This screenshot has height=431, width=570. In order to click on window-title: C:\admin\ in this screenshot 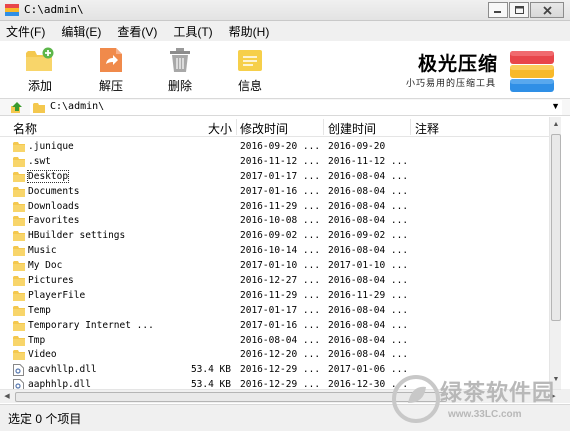, I will do `click(54, 9)`.